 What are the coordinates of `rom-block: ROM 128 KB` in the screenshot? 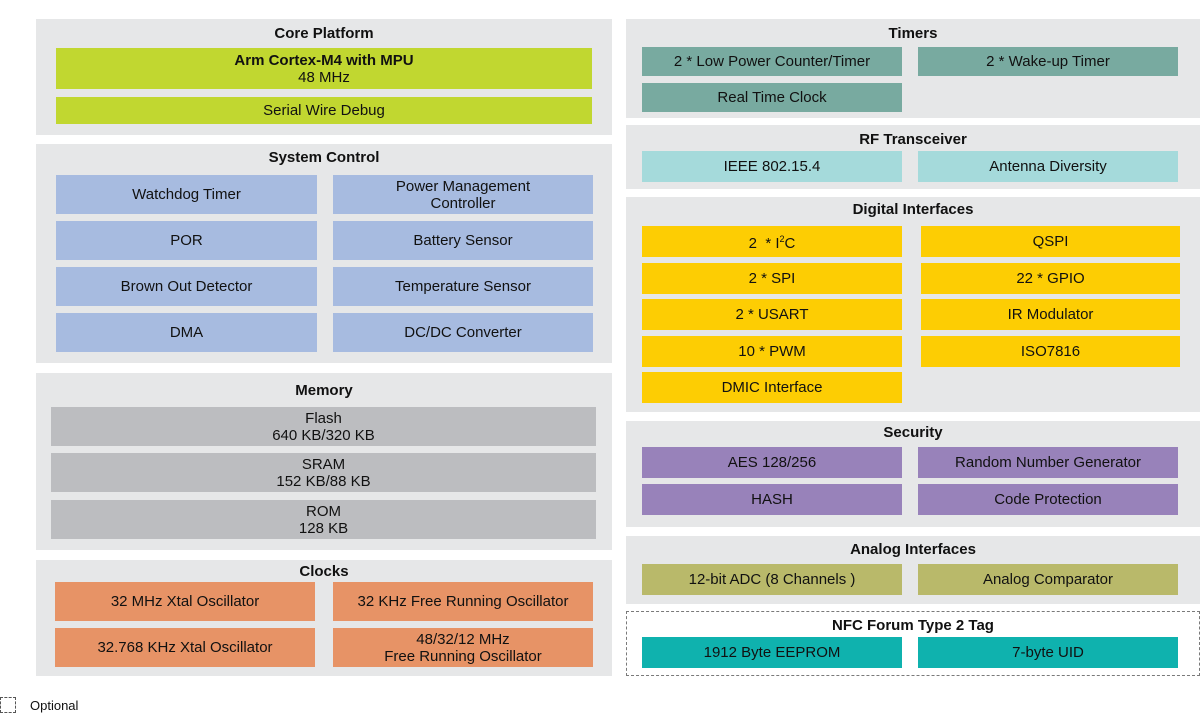 It's located at (323, 519).